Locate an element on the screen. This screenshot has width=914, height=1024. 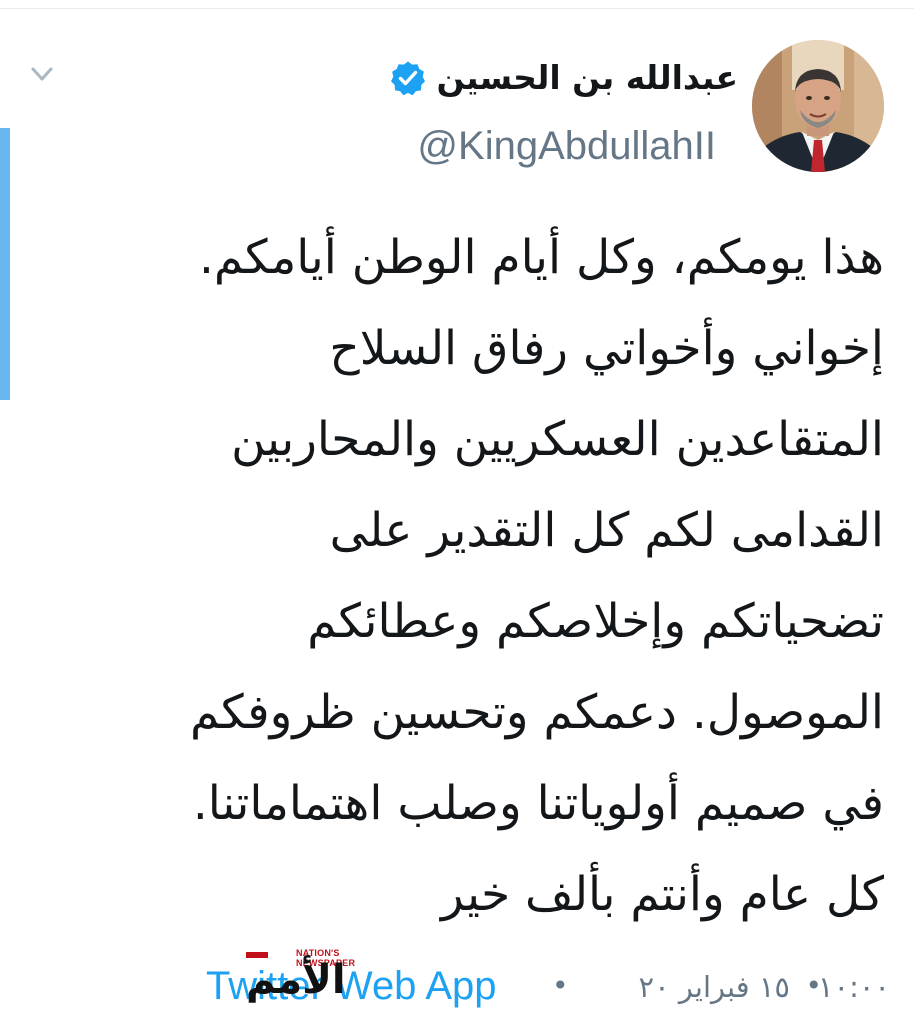
tweet-line: الموصول. دعمكم وتحسين ظروفكم is located at coordinates (536, 712).